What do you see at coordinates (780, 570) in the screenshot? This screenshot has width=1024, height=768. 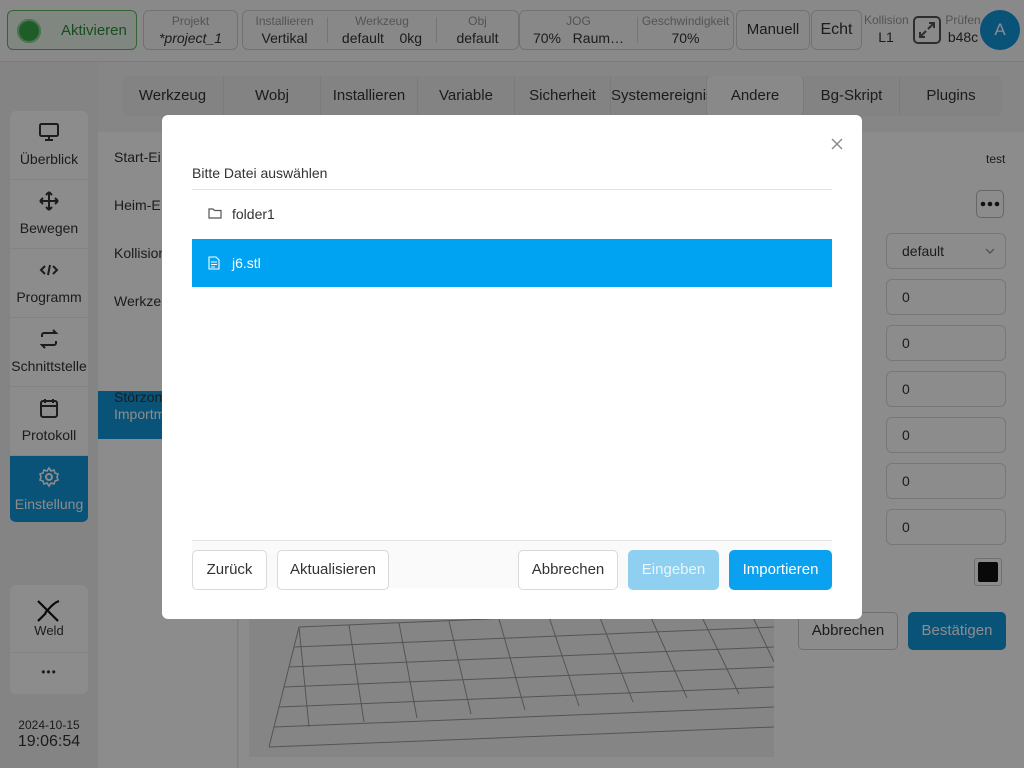 I see `import-button: Importieren` at bounding box center [780, 570].